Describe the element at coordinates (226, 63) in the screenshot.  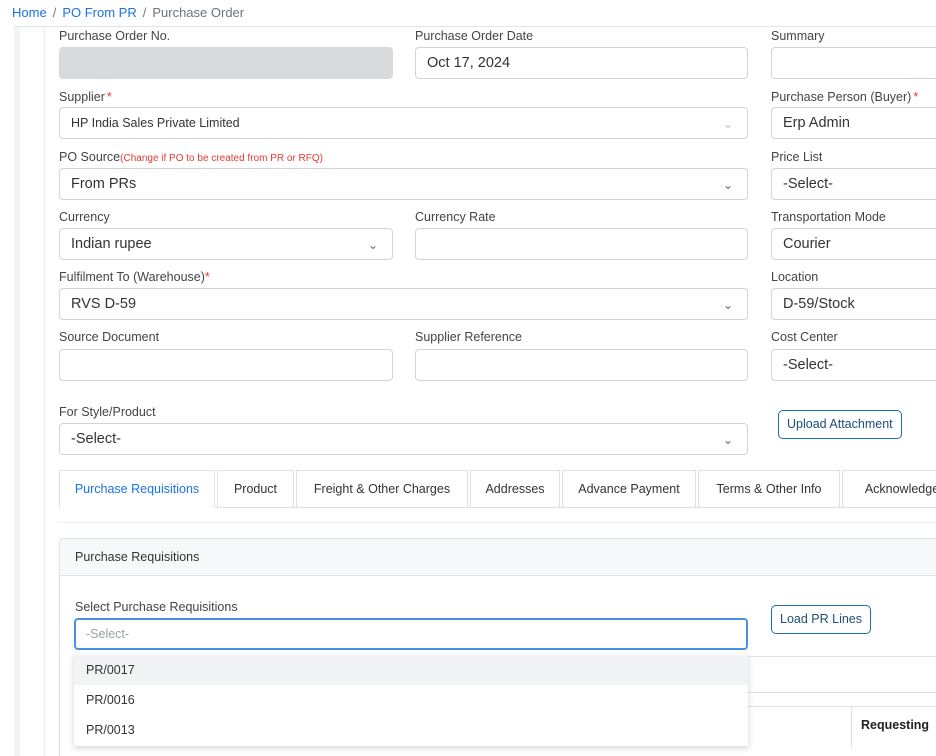
I see `po-no-input` at that location.